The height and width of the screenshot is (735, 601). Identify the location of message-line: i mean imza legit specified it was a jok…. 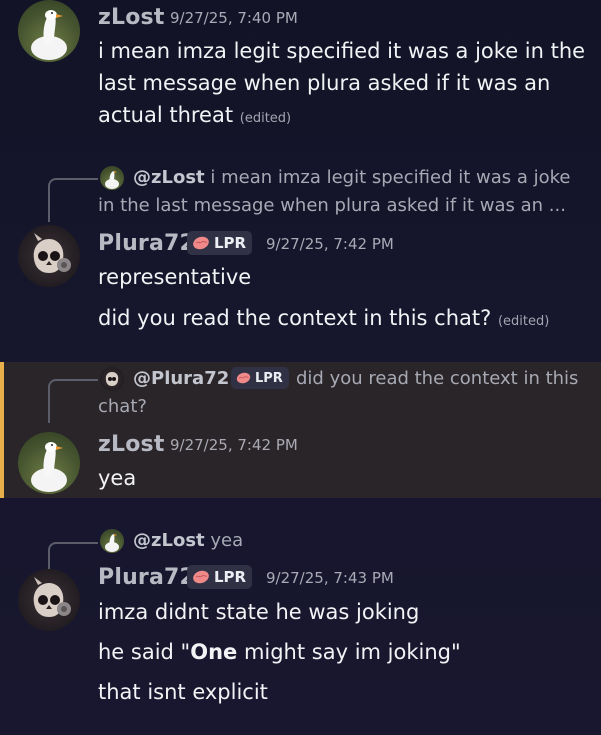
(342, 51).